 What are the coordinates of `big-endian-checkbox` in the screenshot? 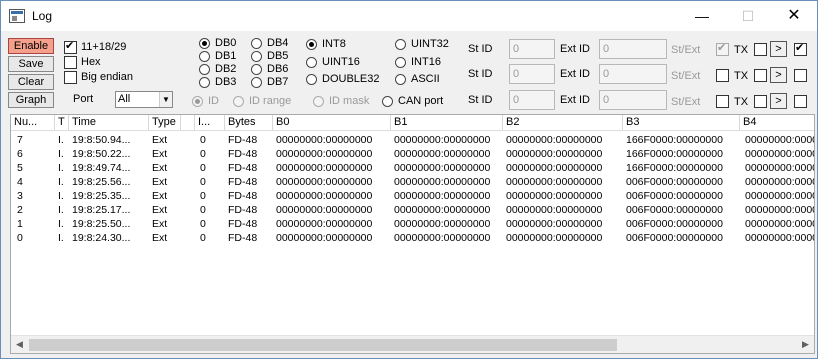 It's located at (70, 77).